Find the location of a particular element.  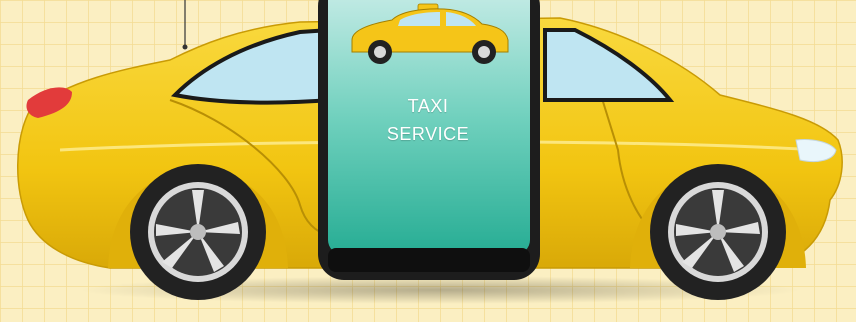

front-wheel is located at coordinates (718, 232).